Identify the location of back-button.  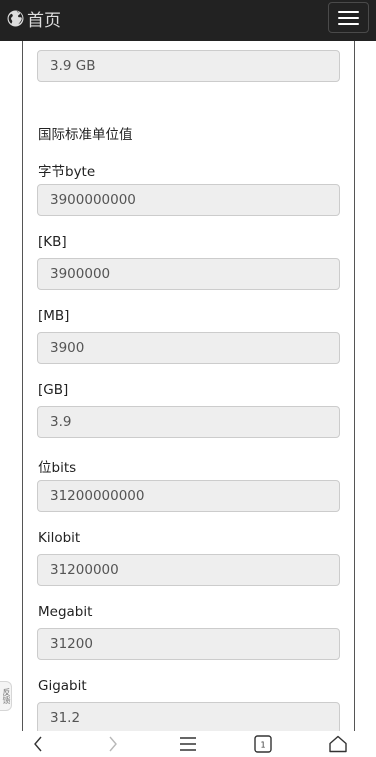
(37, 744).